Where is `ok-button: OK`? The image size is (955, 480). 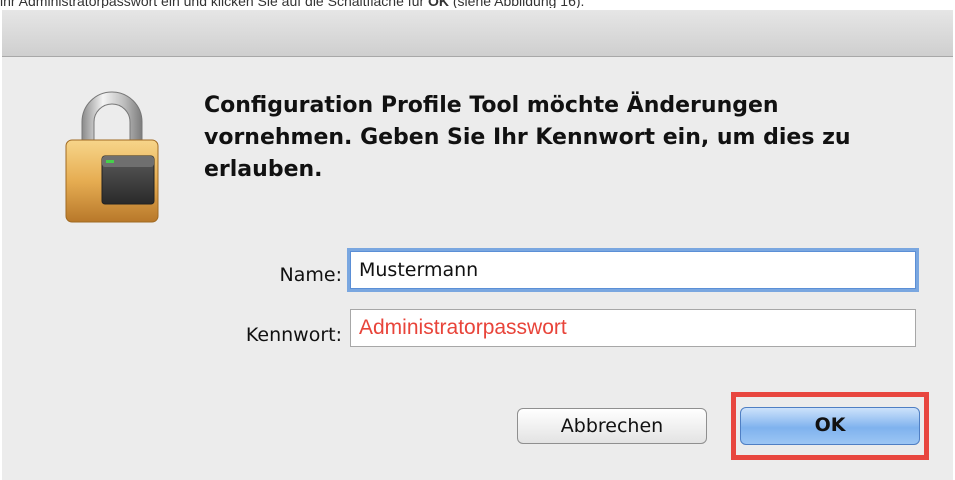
ok-button: OK is located at coordinates (830, 426).